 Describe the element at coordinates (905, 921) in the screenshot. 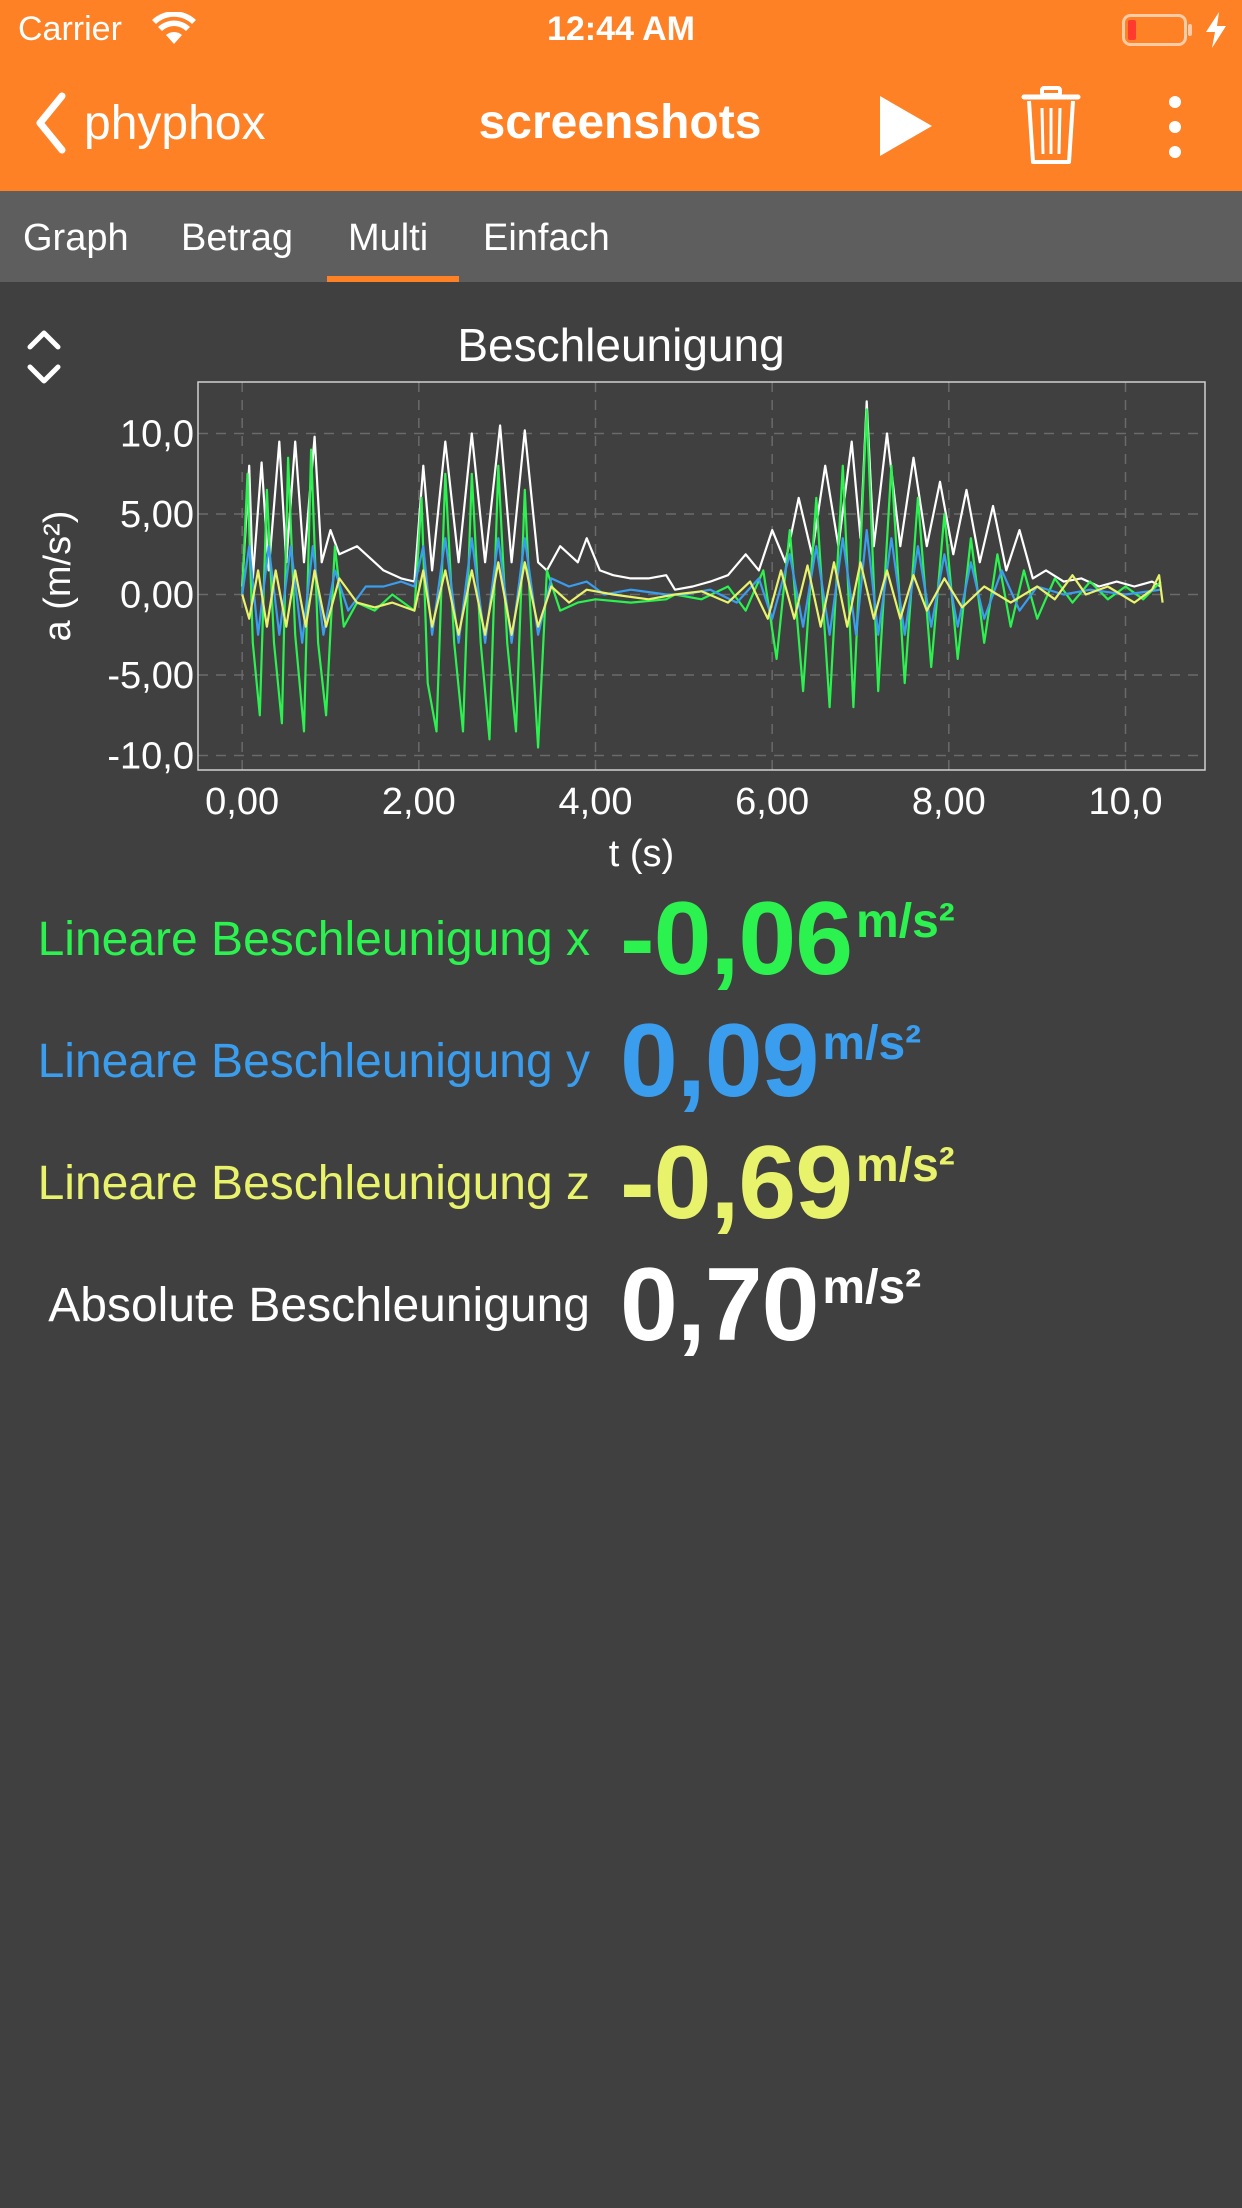

I see `value-unit-x: m/s²` at that location.